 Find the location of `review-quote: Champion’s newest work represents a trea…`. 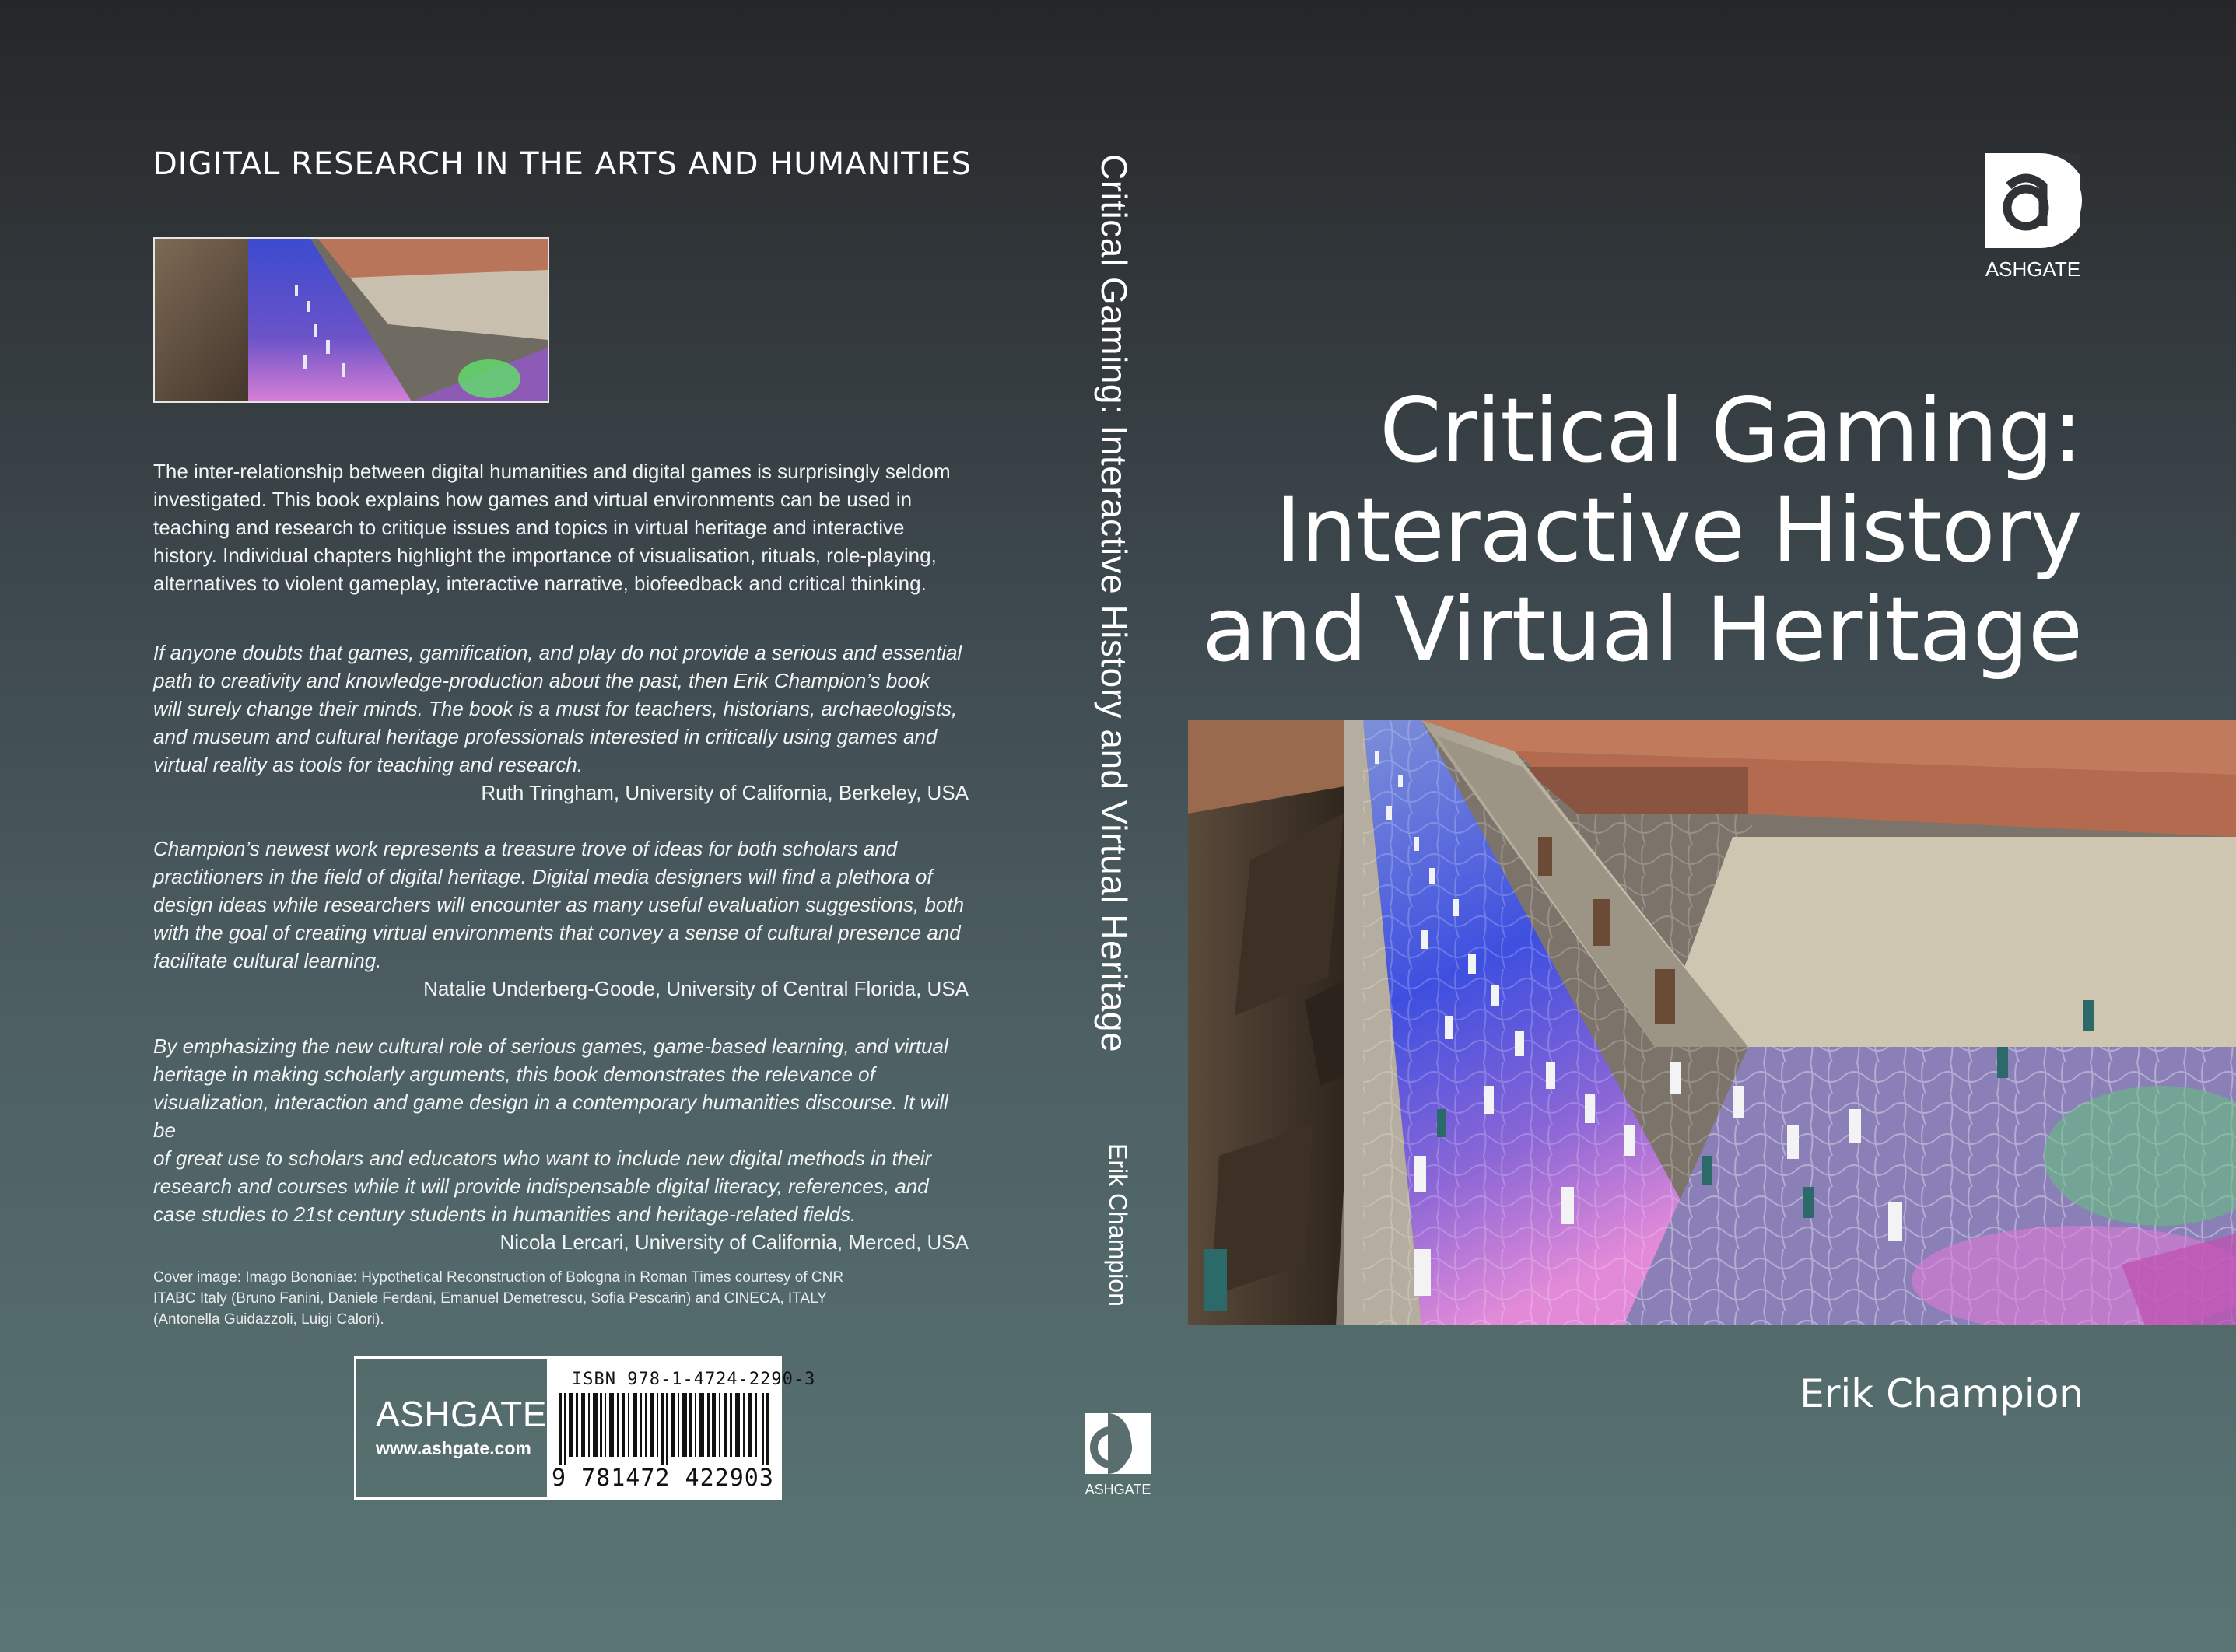

review-quote: Champion’s newest work represents a trea… is located at coordinates (561, 919).